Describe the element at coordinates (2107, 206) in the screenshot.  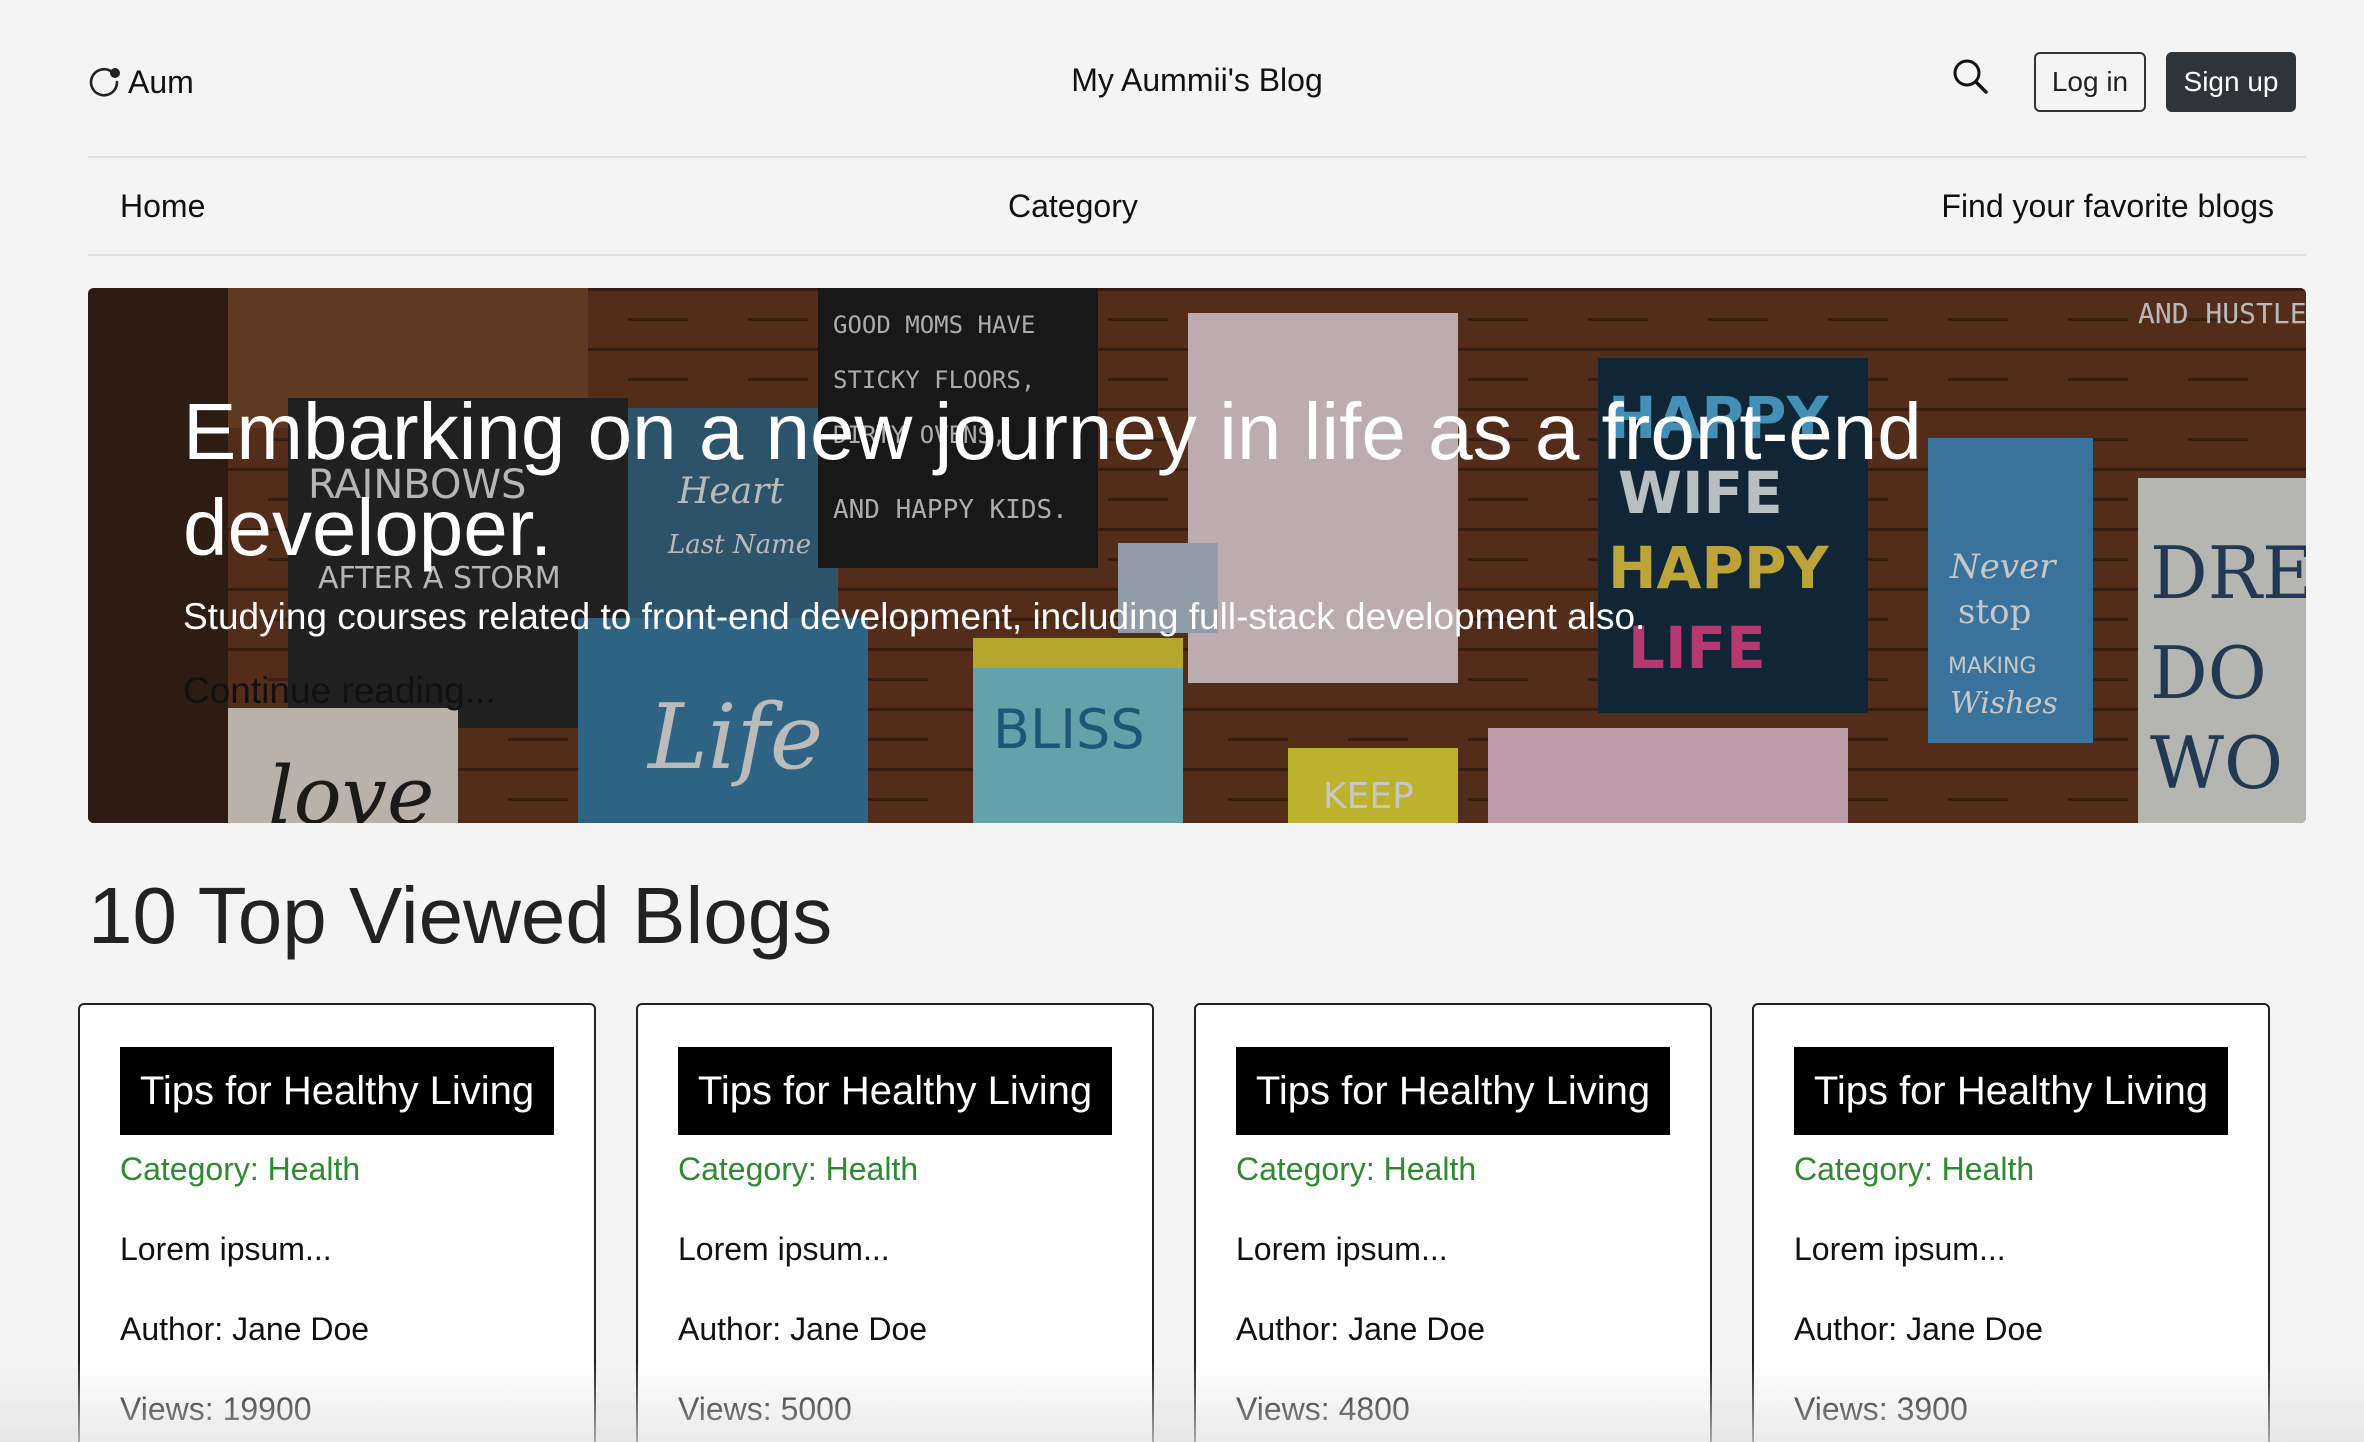
I see `nav-item-find-blogs: Find your favorite blogs` at that location.